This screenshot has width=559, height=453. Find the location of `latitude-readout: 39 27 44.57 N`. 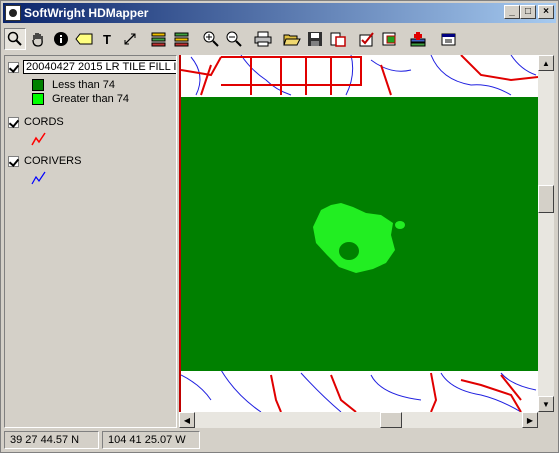

latitude-readout: 39 27 44.57 N is located at coordinates (51, 440).